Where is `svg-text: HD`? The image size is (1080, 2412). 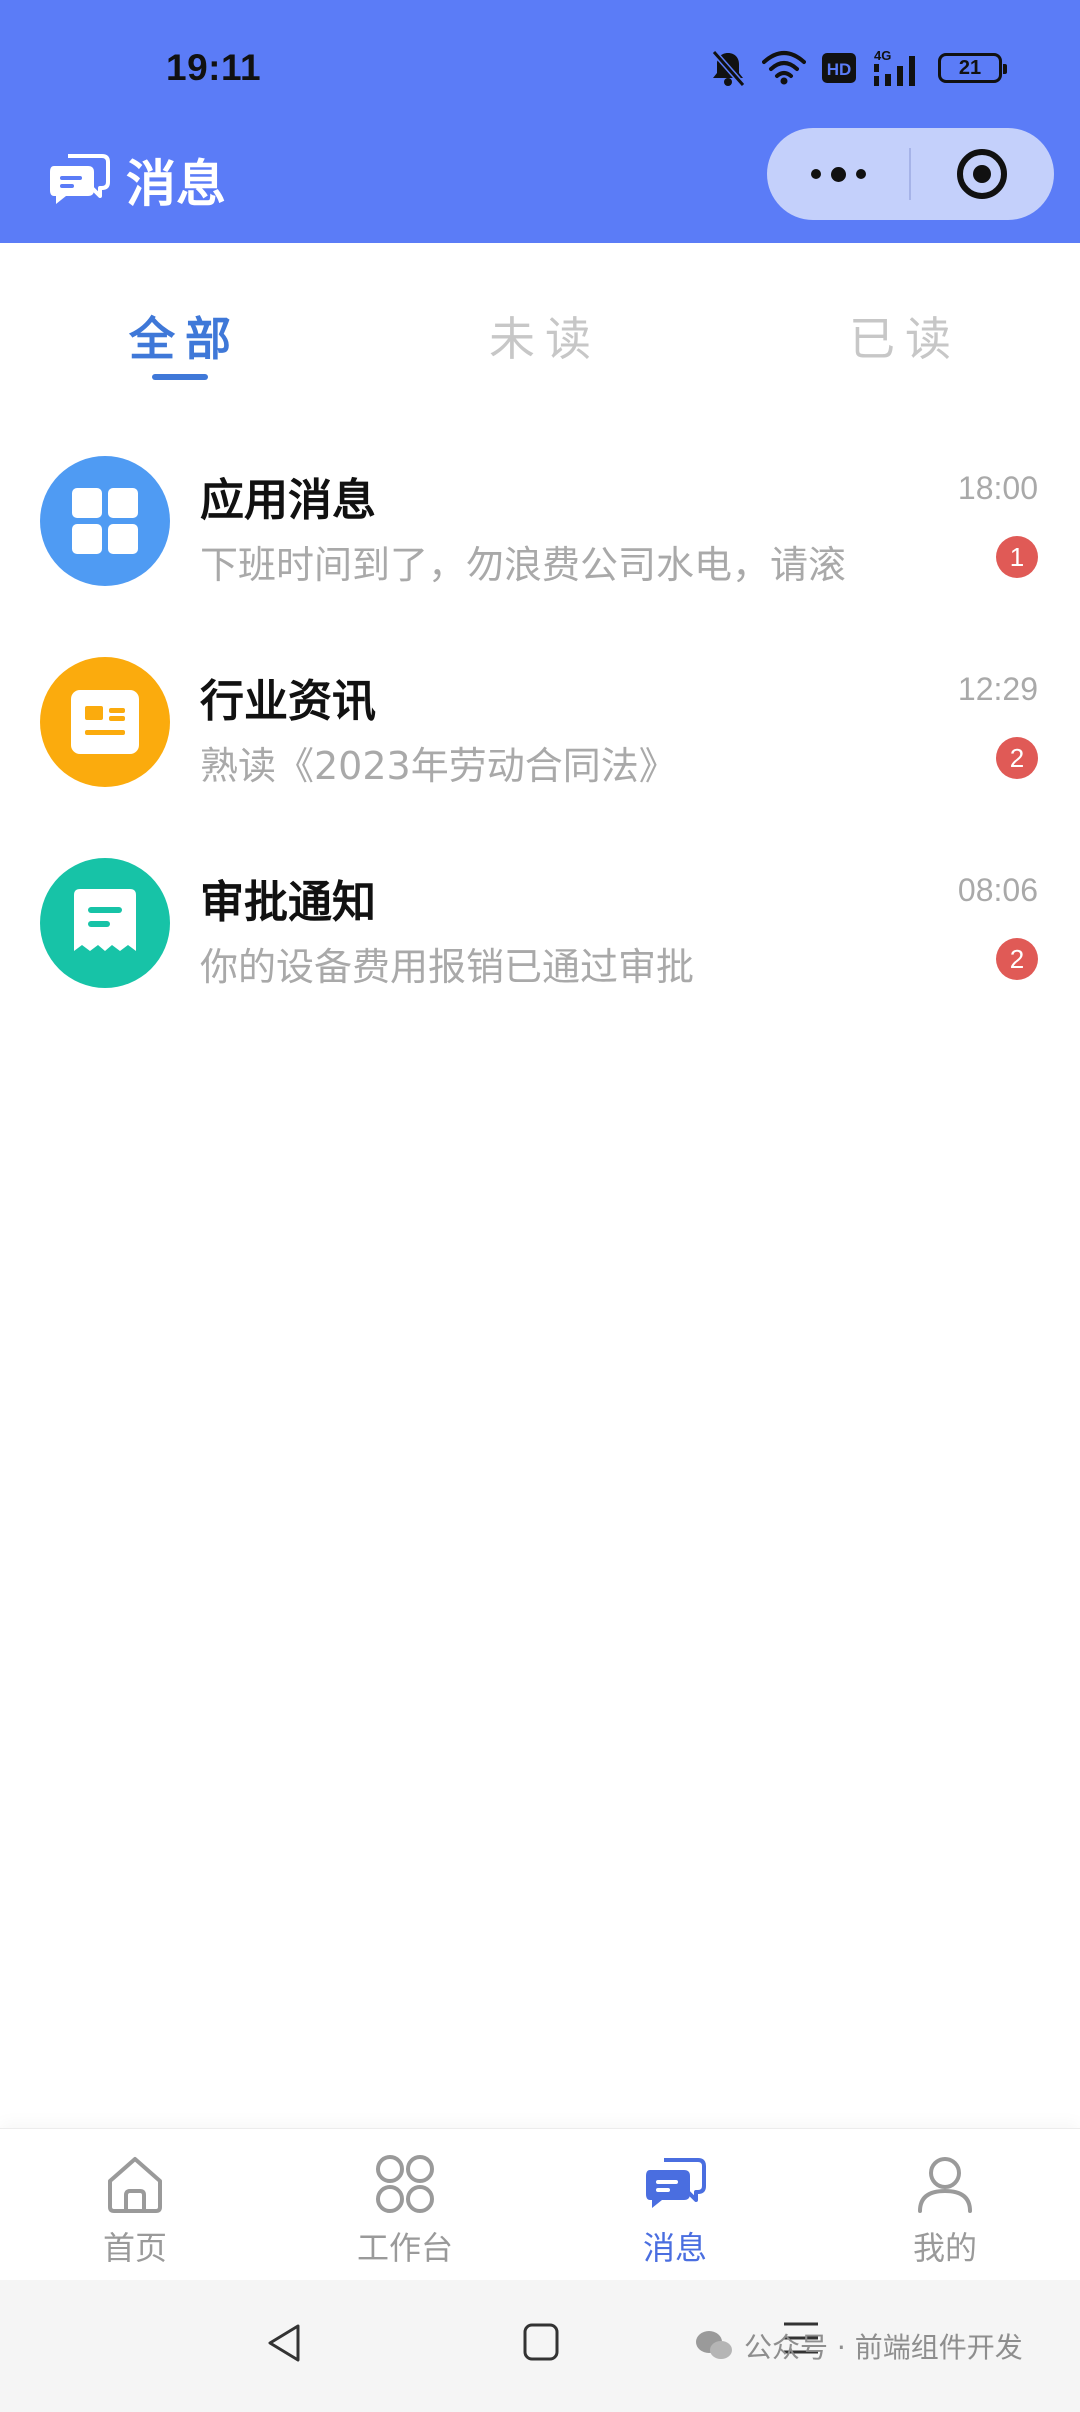
svg-text: HD is located at coordinates (839, 69).